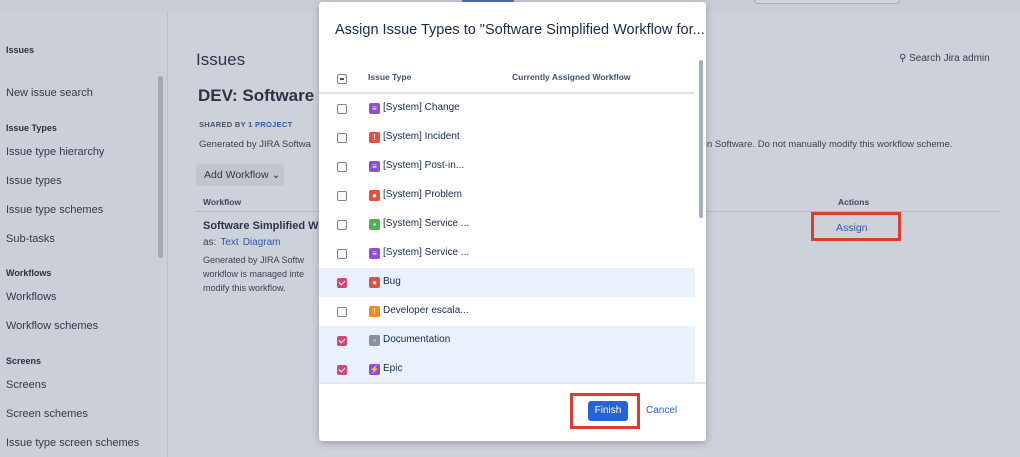 This screenshot has width=1020, height=457. I want to click on cancel-button: Cancel, so click(661, 410).